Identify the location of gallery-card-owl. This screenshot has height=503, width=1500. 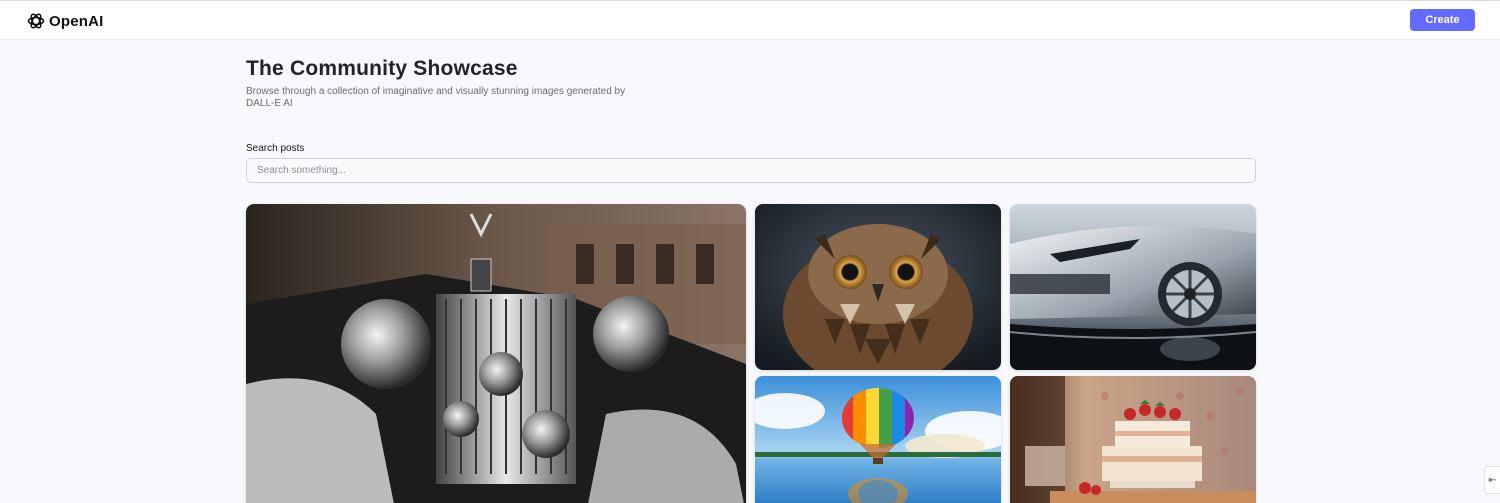
(878, 287).